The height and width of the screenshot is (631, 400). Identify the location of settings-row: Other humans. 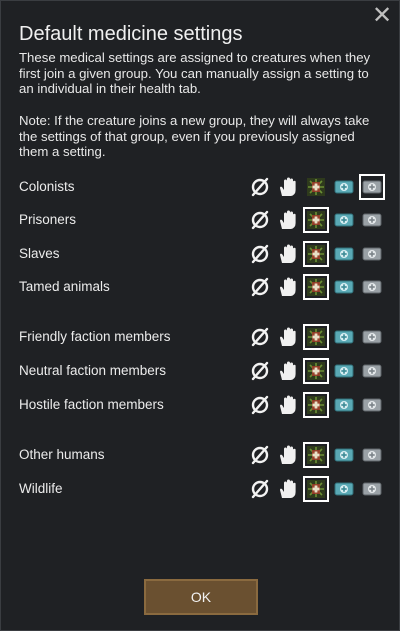
(202, 455).